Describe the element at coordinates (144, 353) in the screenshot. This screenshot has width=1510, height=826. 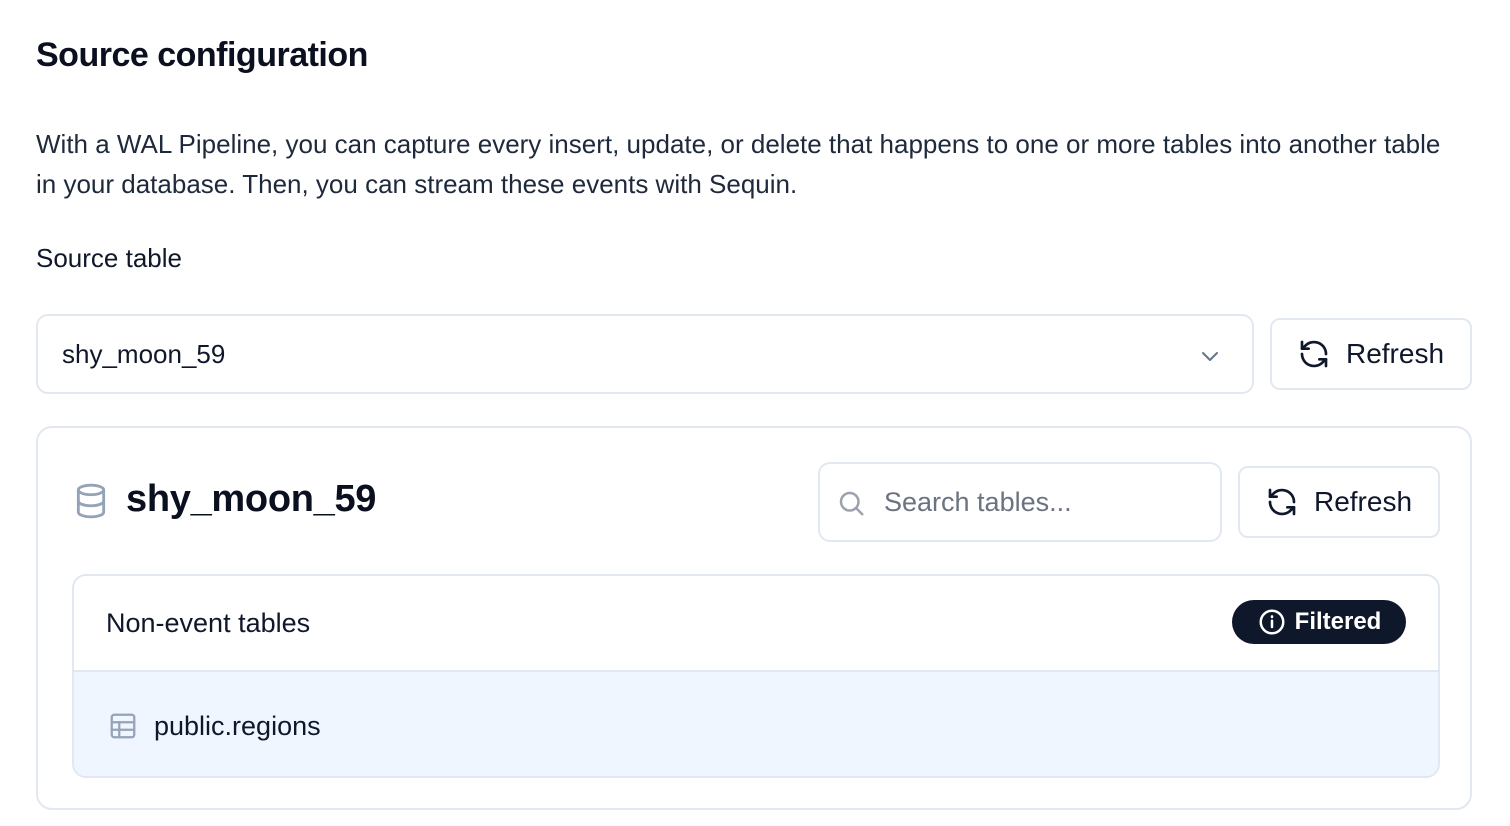
I see `source-table-selected-value: shy_moon_59` at that location.